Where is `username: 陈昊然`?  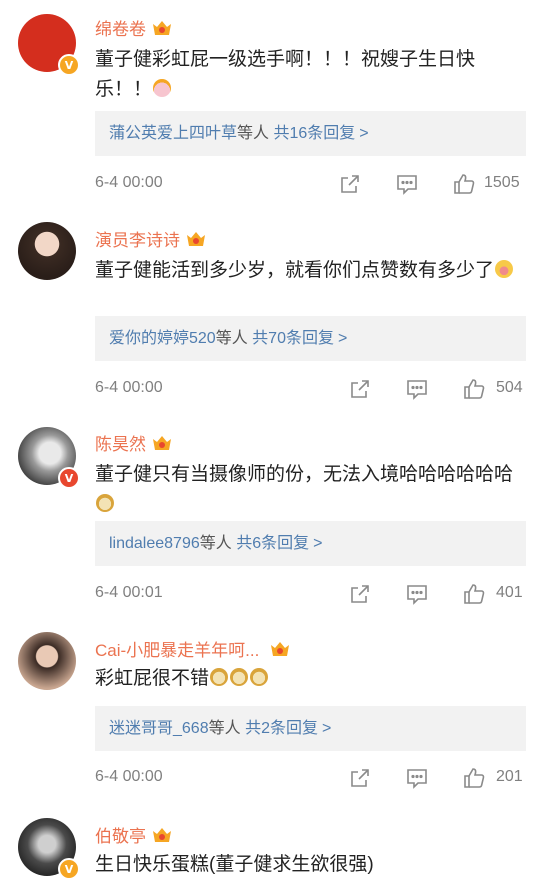
username: 陈昊然 is located at coordinates (134, 442).